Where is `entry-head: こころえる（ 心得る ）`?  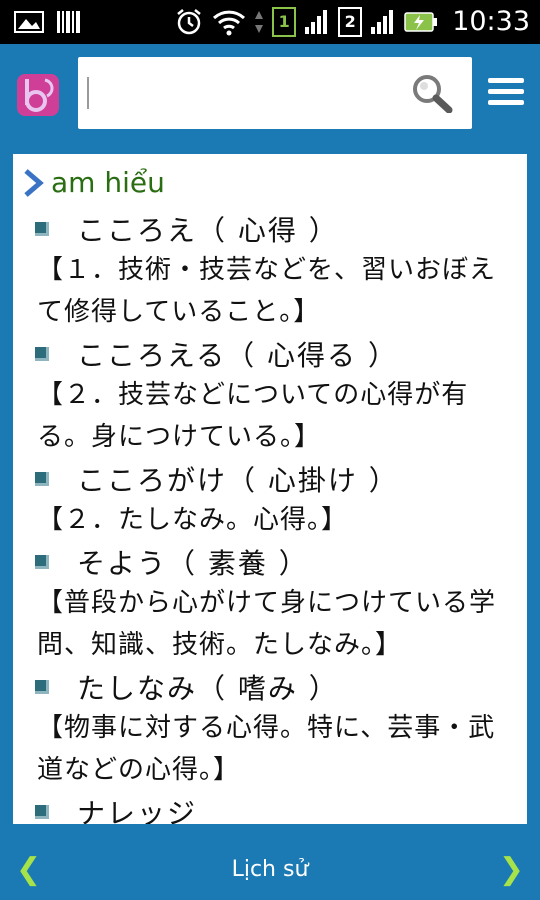 entry-head: こころえる（ 心得る ） is located at coordinates (270, 353).